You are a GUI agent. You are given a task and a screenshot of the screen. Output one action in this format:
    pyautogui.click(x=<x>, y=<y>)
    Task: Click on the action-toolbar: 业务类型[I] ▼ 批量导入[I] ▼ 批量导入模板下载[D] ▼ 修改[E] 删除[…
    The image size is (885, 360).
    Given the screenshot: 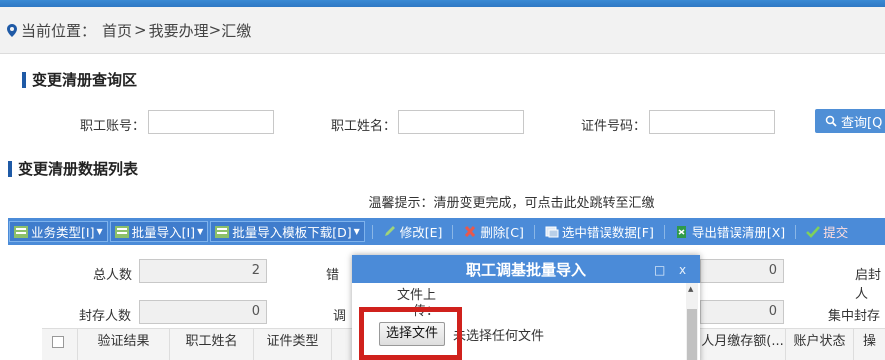 What is the action you would take?
    pyautogui.click(x=446, y=231)
    